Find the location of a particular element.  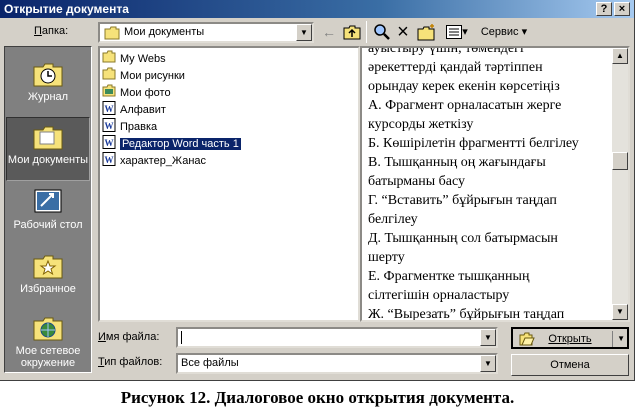

open-button: Открыть ▼ is located at coordinates (570, 338).